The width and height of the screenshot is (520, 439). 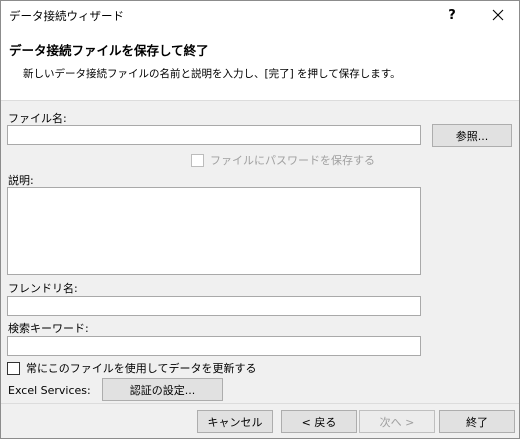 I want to click on help-icon: ?, so click(x=452, y=15).